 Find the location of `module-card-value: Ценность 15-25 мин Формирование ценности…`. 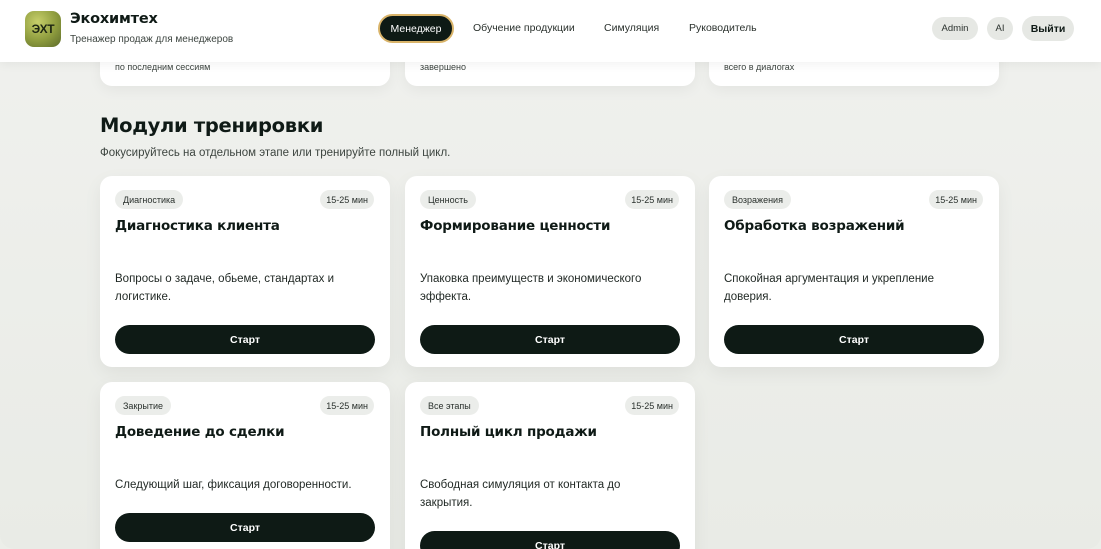

module-card-value: Ценность 15-25 мин Формирование ценности… is located at coordinates (550, 271).